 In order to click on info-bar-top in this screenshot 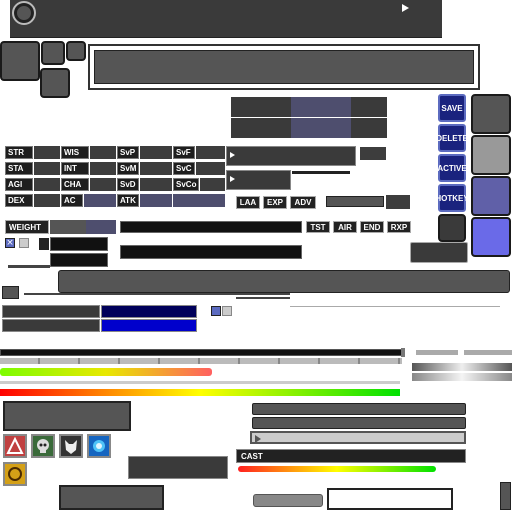, I will do `click(309, 107)`.